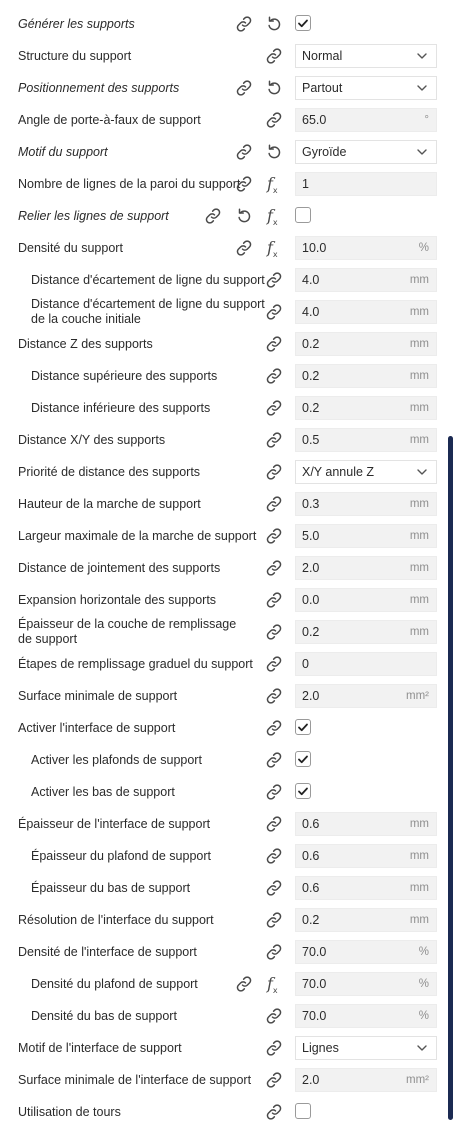 Image resolution: width=453 pixels, height=1128 pixels. Describe the element at coordinates (303, 727) in the screenshot. I see `support-interface-enable-checkbox` at that location.